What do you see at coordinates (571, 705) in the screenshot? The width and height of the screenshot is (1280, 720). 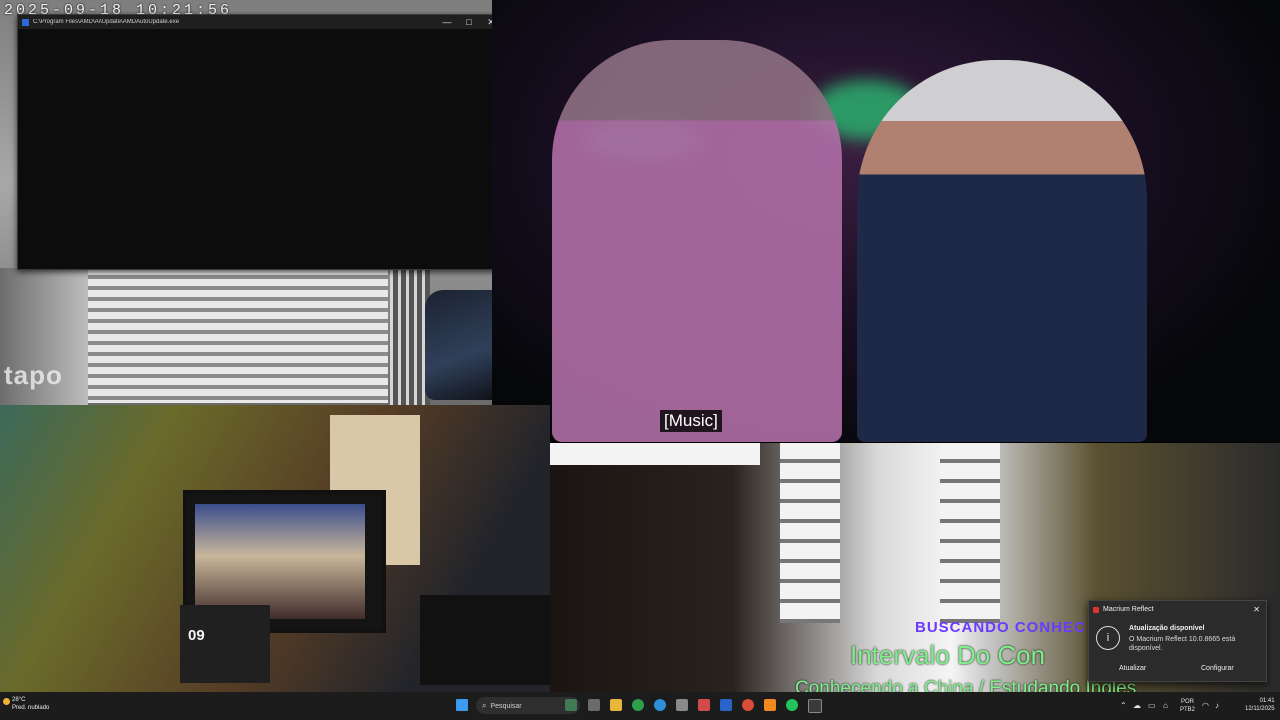 I see `game-icon` at bounding box center [571, 705].